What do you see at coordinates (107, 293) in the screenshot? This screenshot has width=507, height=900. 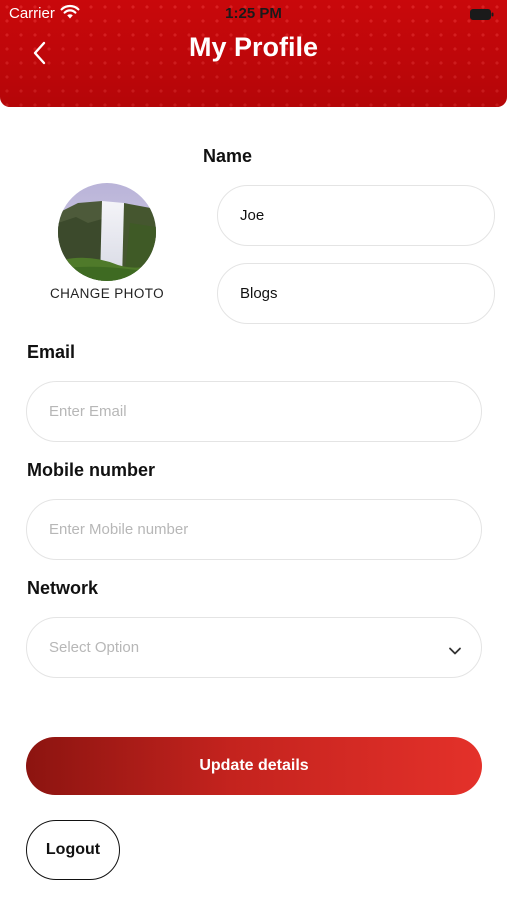 I see `change-photo-button: CHANGE PHOTO` at bounding box center [107, 293].